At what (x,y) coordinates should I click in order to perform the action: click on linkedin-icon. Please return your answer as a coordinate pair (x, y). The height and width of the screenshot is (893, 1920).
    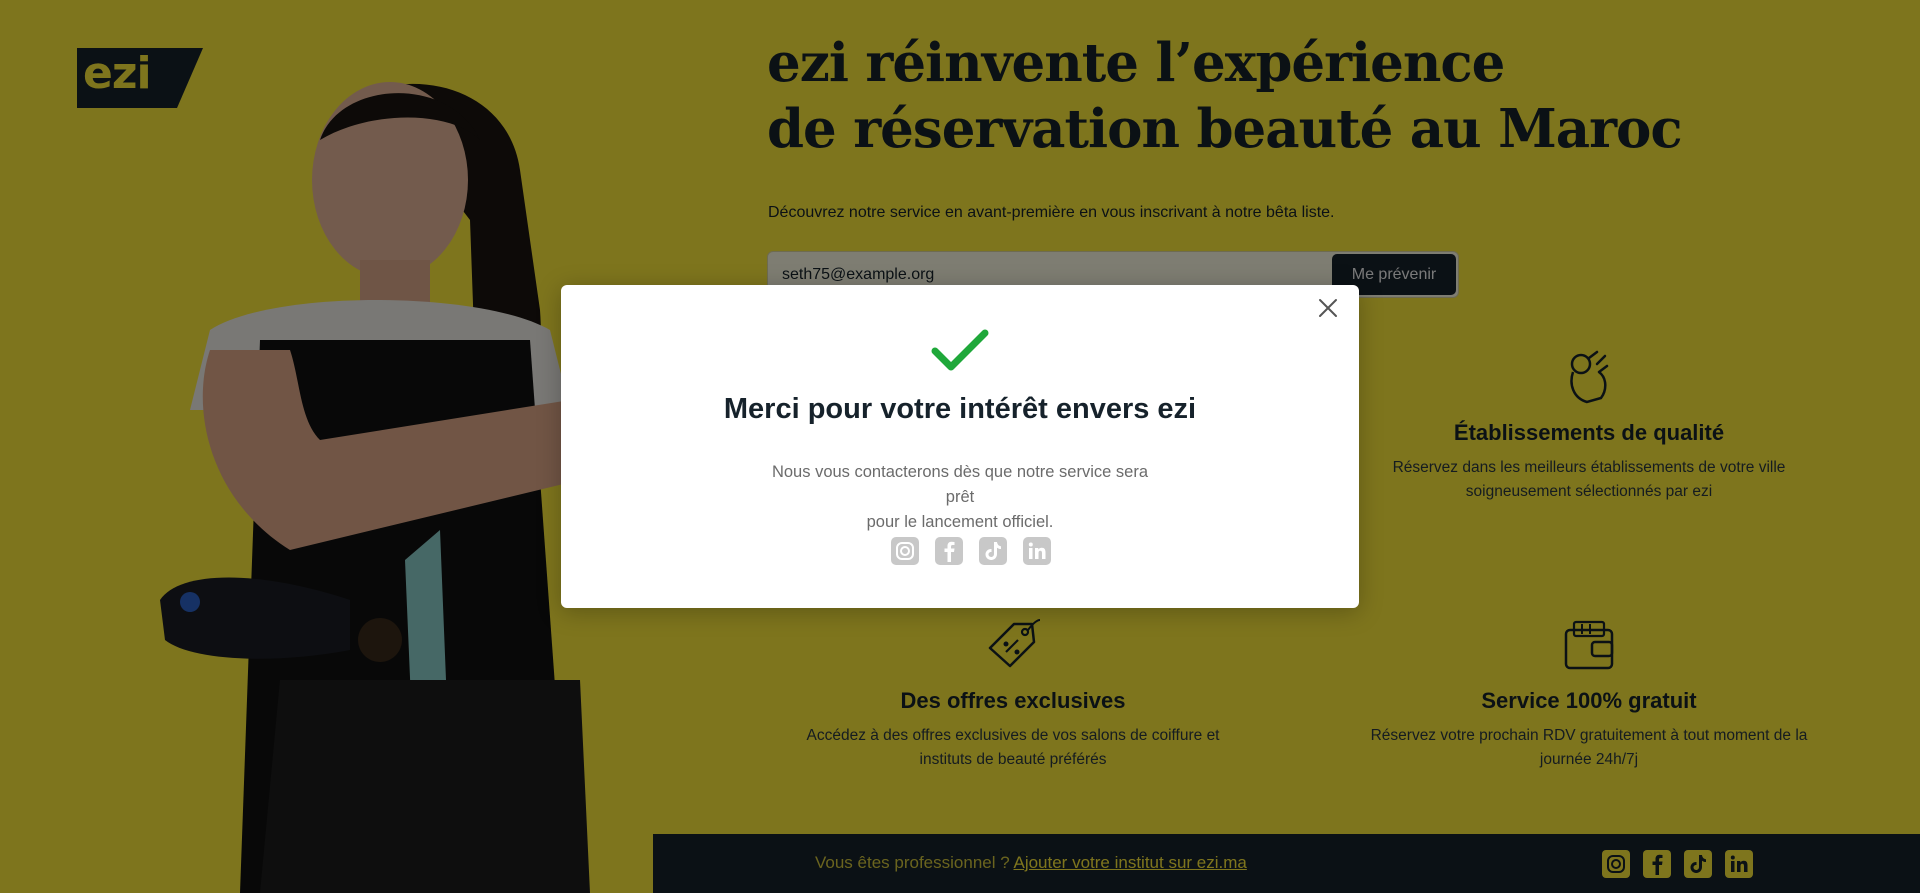
    Looking at the image, I should click on (1037, 551).